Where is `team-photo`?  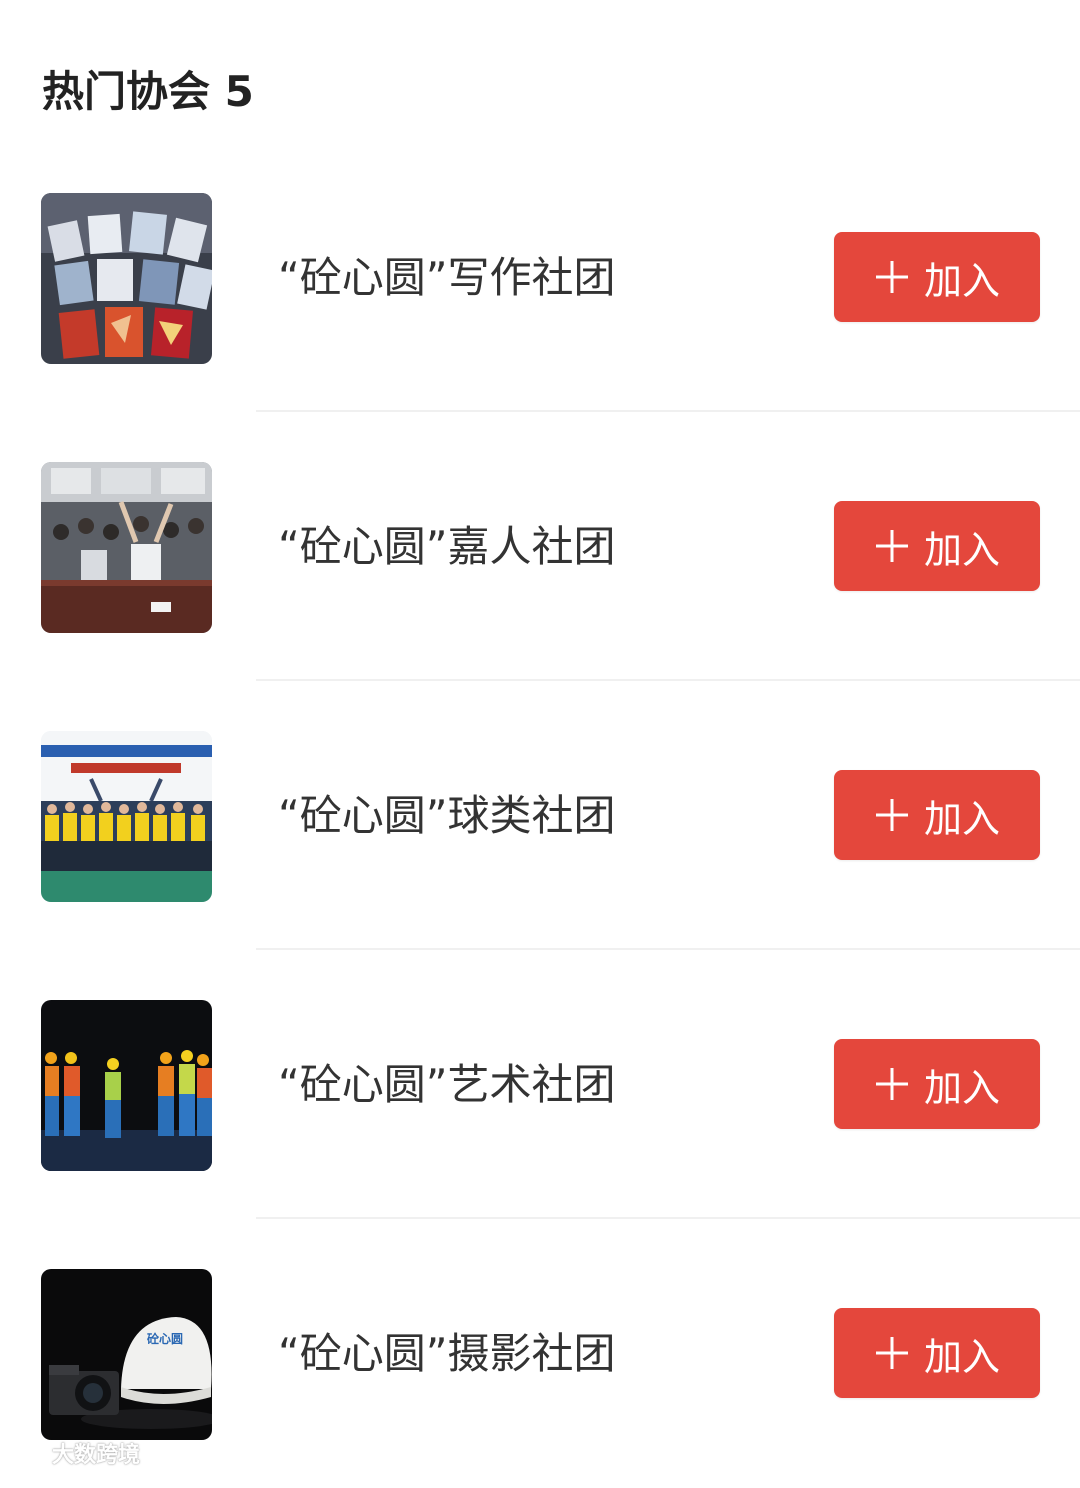 team-photo is located at coordinates (126, 816).